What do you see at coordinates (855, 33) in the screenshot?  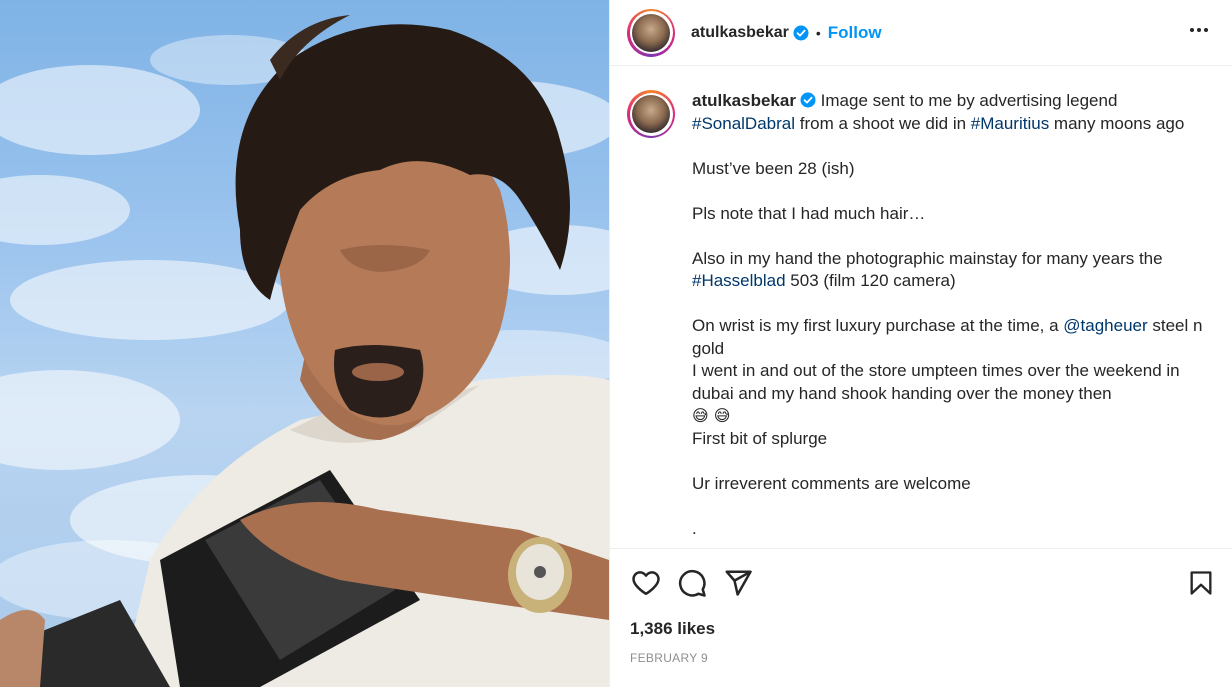 I see `follow-button: Follow` at bounding box center [855, 33].